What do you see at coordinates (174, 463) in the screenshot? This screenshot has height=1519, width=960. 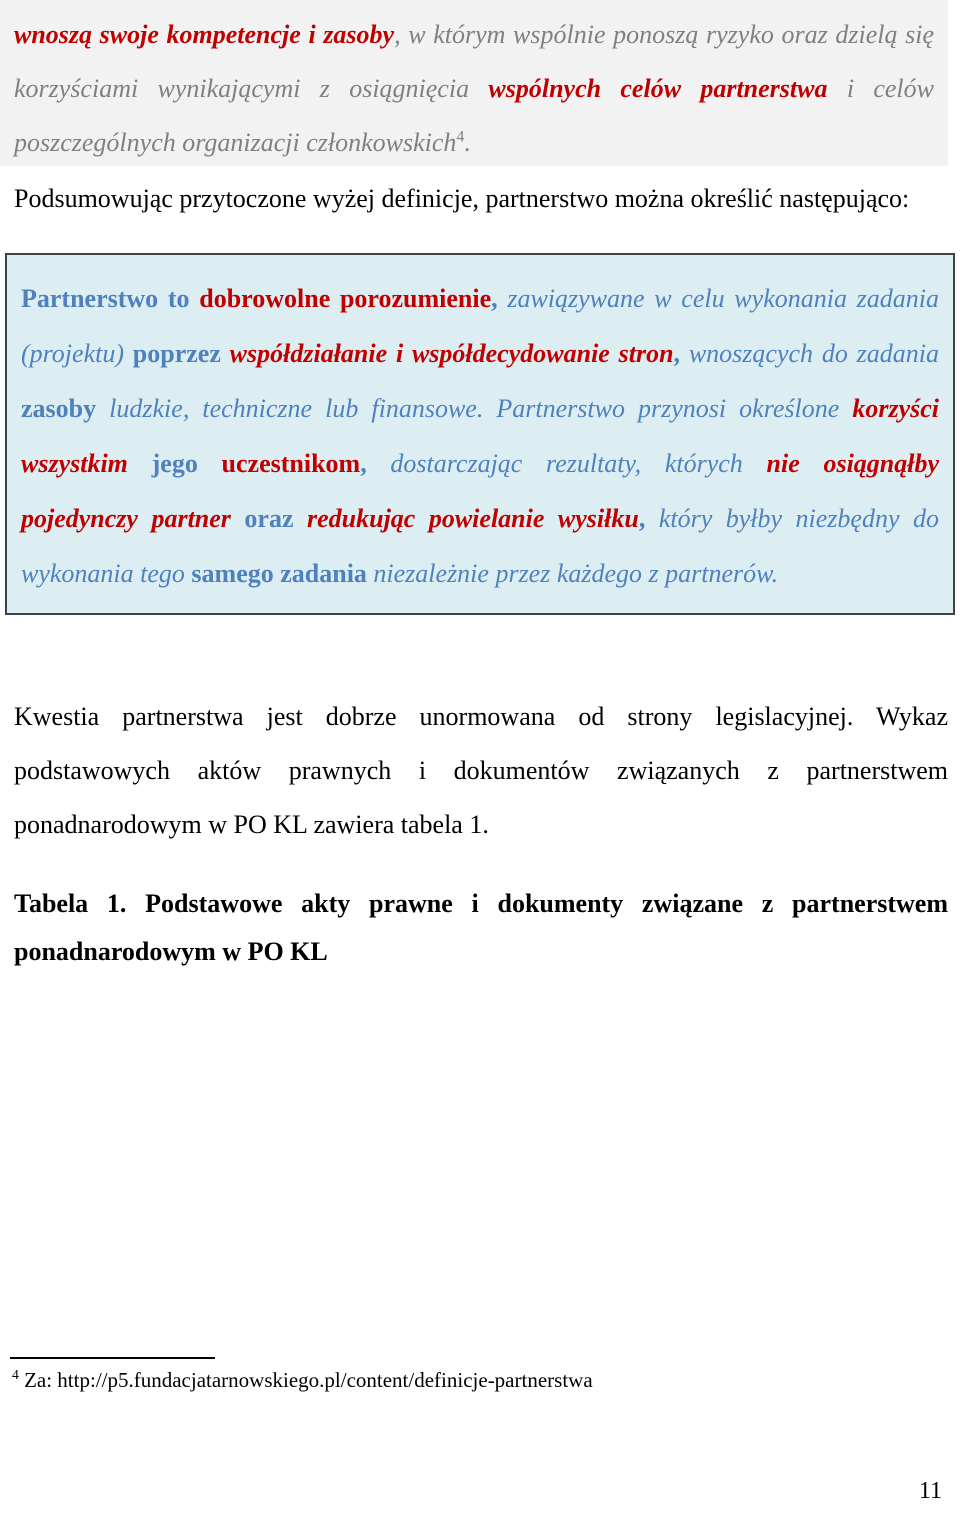 I see `def-seg-12: jego` at bounding box center [174, 463].